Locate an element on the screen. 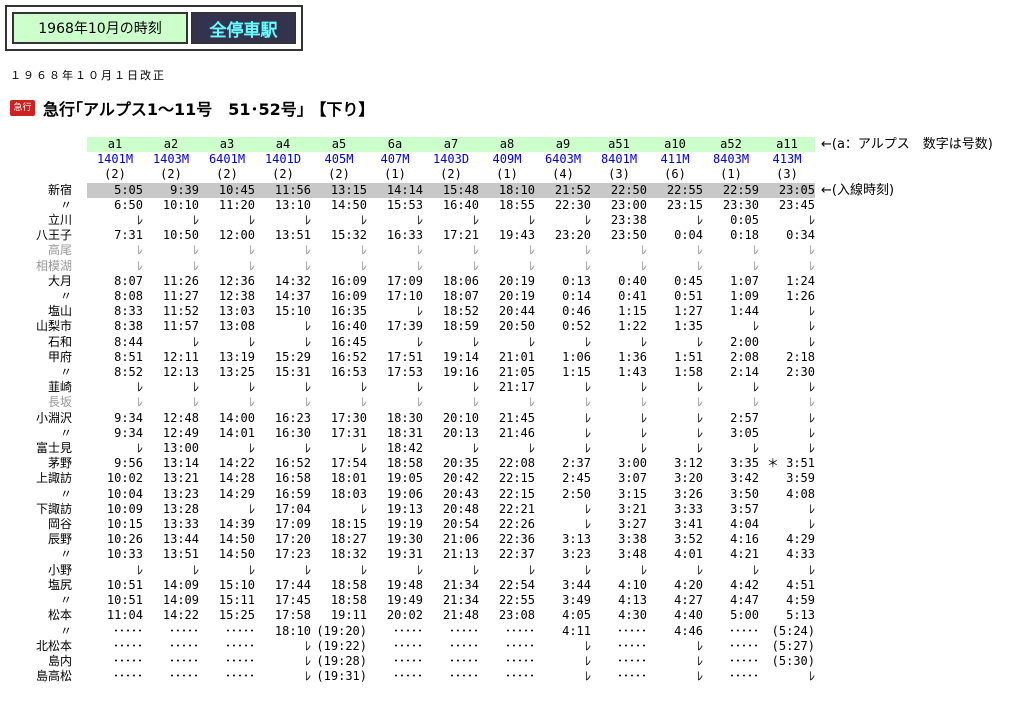 Image resolution: width=1030 pixels, height=713 pixels. time-cell: 22:36 is located at coordinates (516, 539).